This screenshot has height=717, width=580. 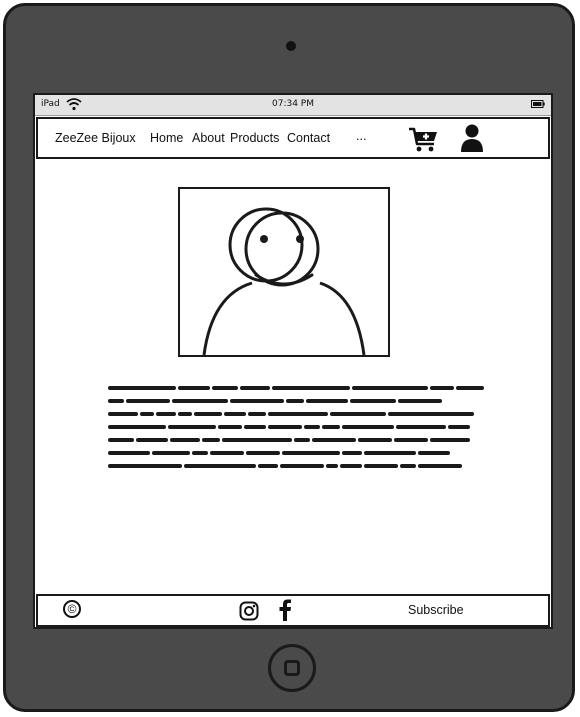 What do you see at coordinates (436, 610) in the screenshot?
I see `subscribe-link: Subscribe` at bounding box center [436, 610].